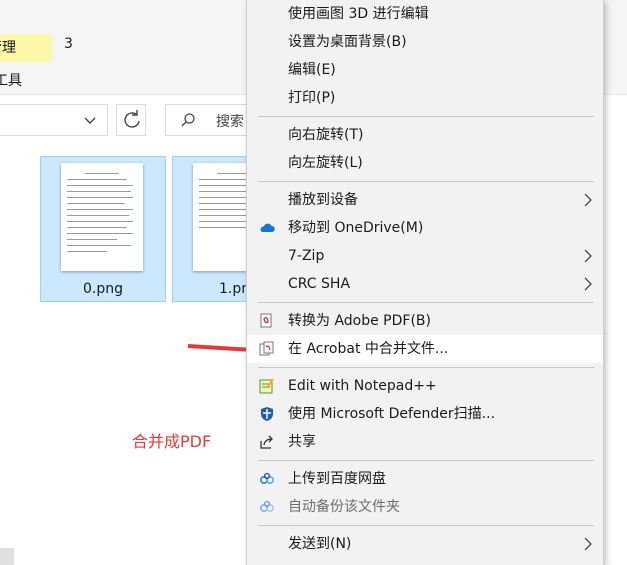 This screenshot has height=565, width=627. What do you see at coordinates (306, 256) in the screenshot?
I see `menu-item-label: 7-Zip` at bounding box center [306, 256].